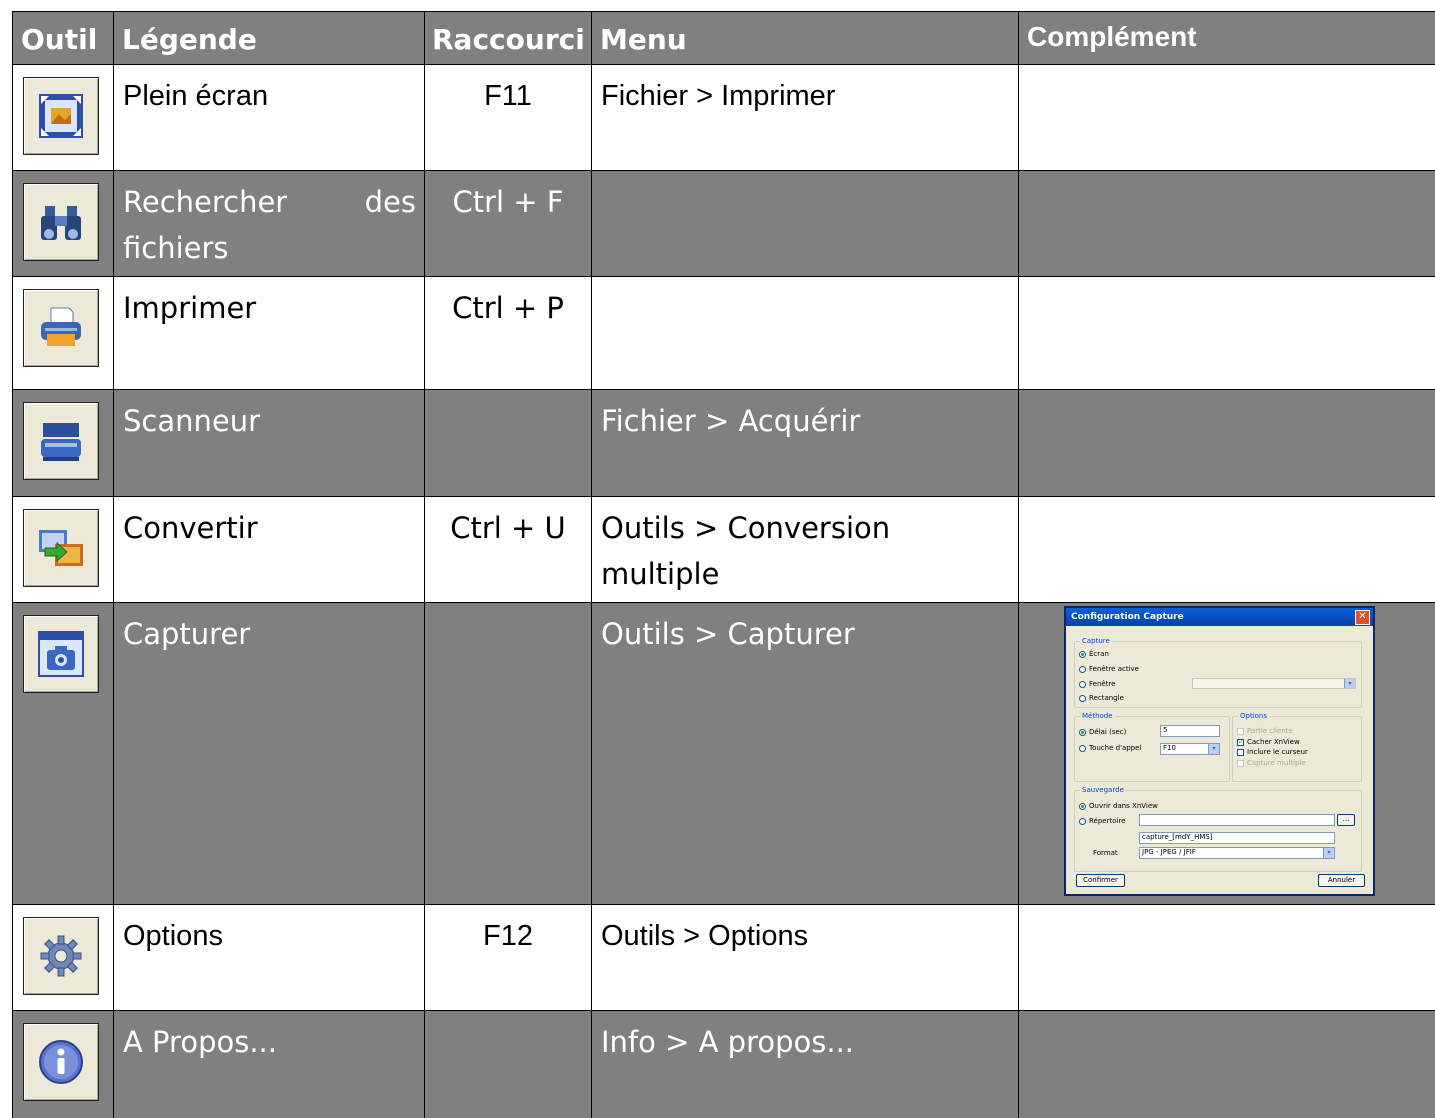 This screenshot has height=1118, width=1435. What do you see at coordinates (805, 549) in the screenshot?
I see `menu-cell: Outils > Conversion multiple` at bounding box center [805, 549].